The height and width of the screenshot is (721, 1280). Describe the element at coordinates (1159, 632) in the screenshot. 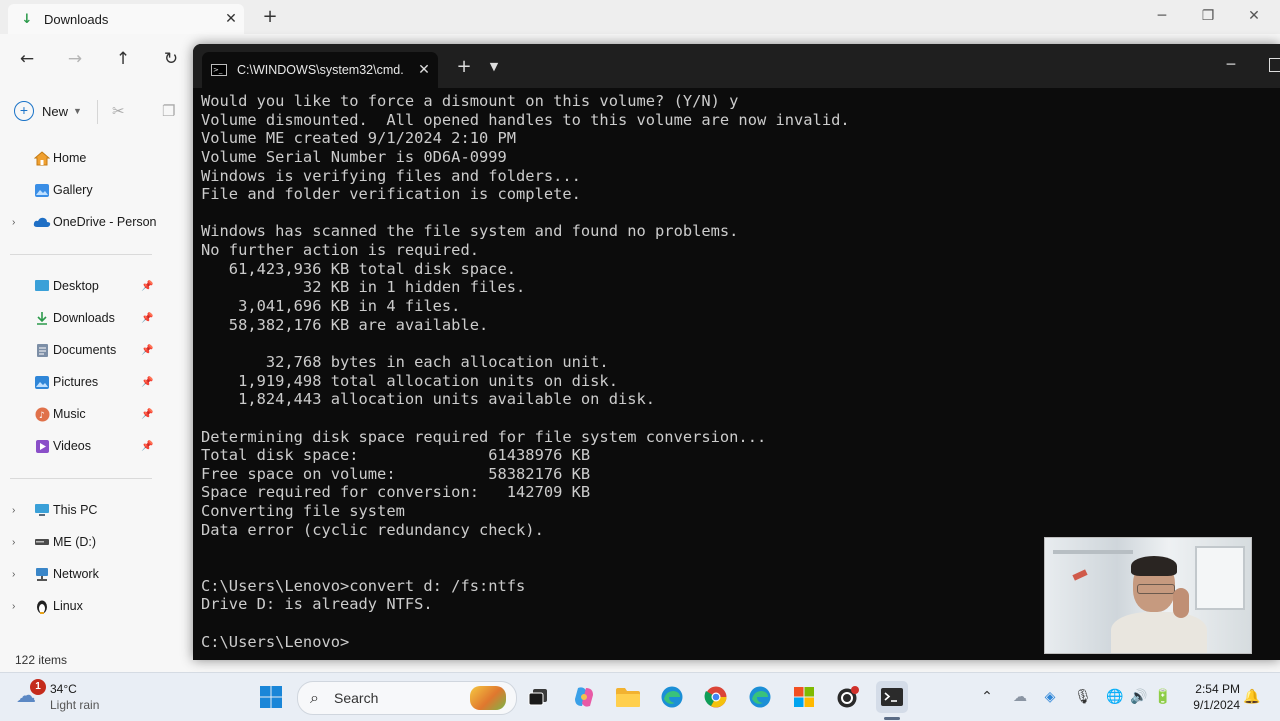

I see `webcam-person-body` at that location.